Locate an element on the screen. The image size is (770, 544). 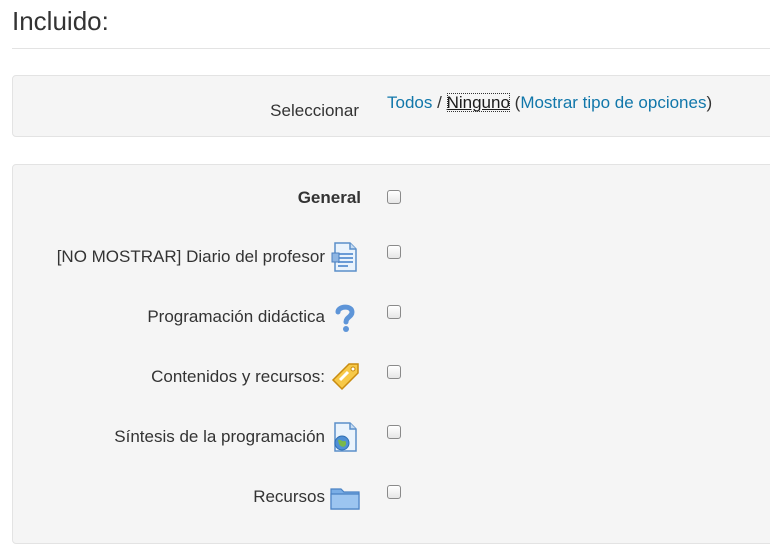
item-row-programacion: Programación didáctica is located at coordinates (391, 317).